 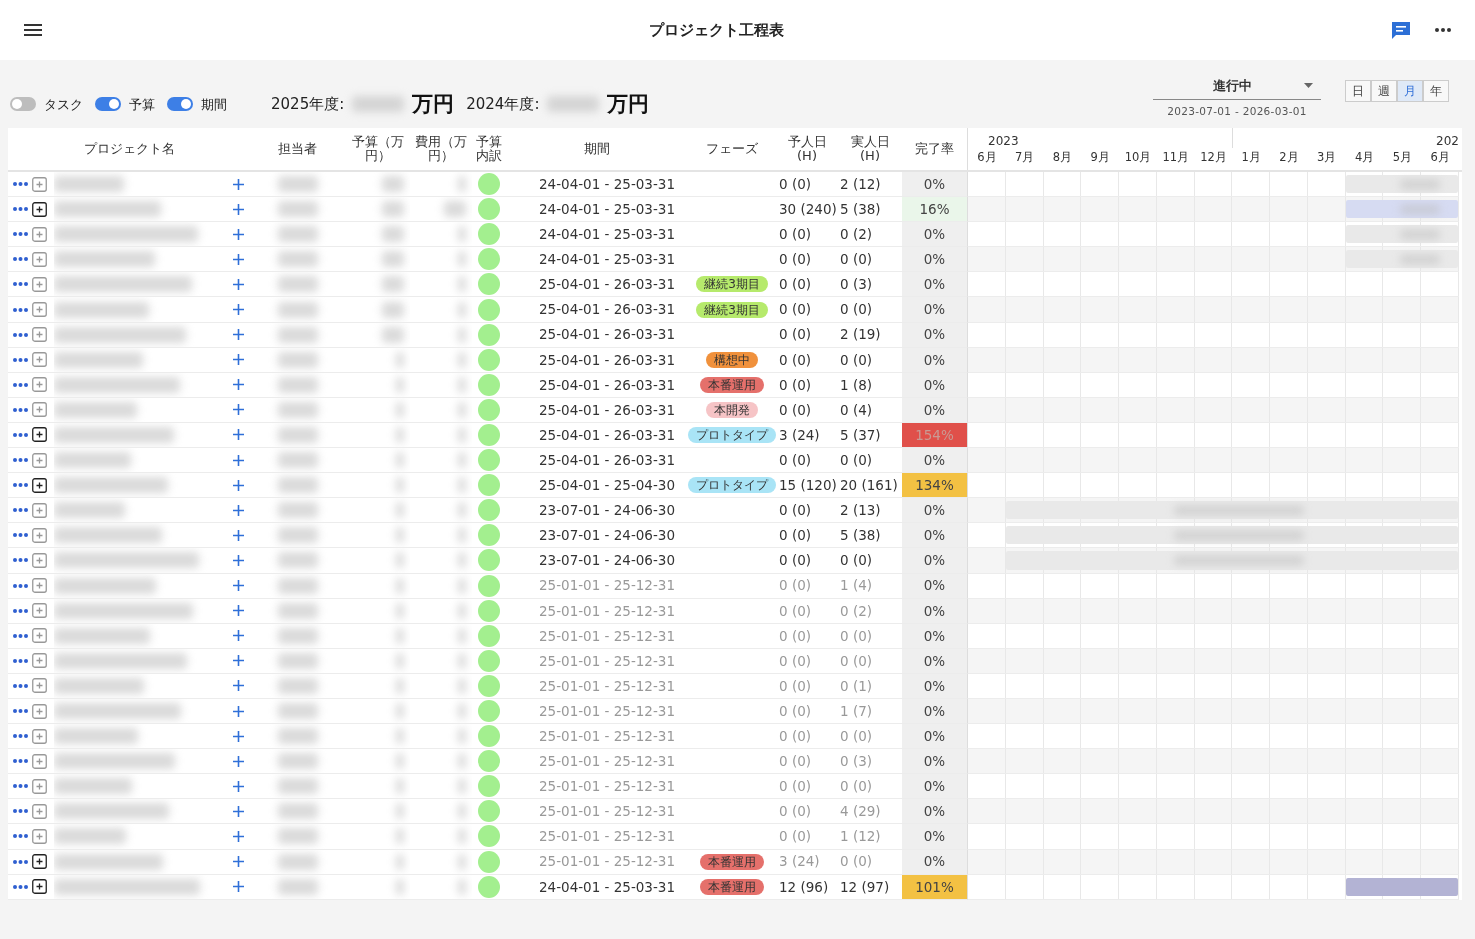 I want to click on scale-button: 日, so click(x=1358, y=90).